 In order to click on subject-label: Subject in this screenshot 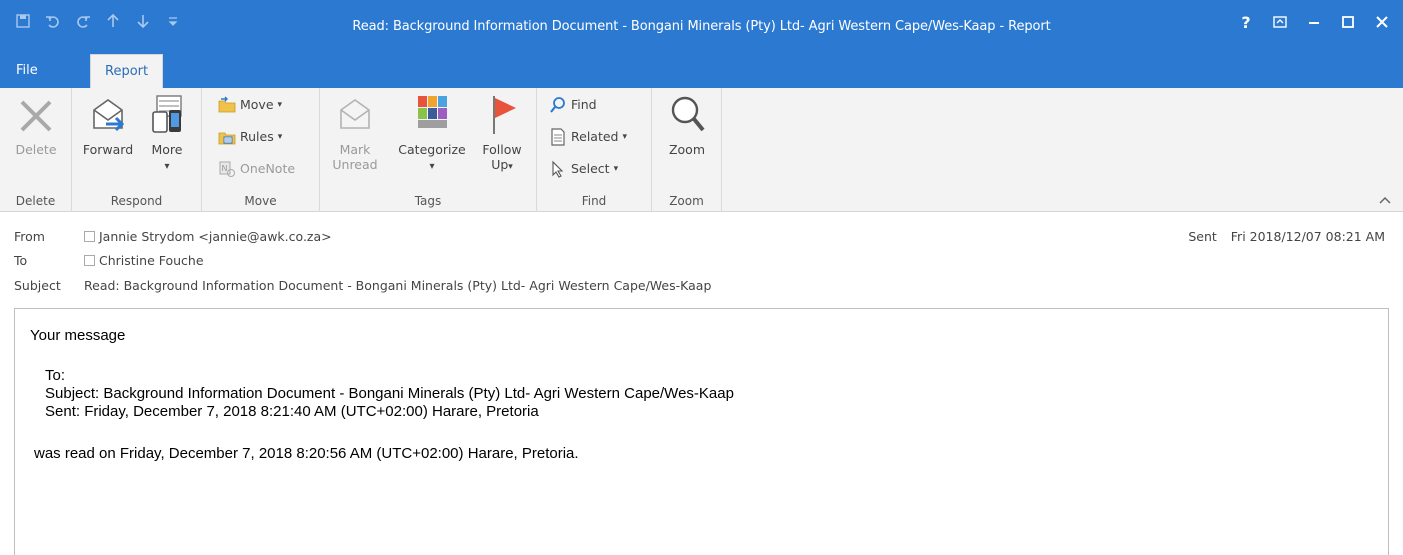, I will do `click(37, 285)`.